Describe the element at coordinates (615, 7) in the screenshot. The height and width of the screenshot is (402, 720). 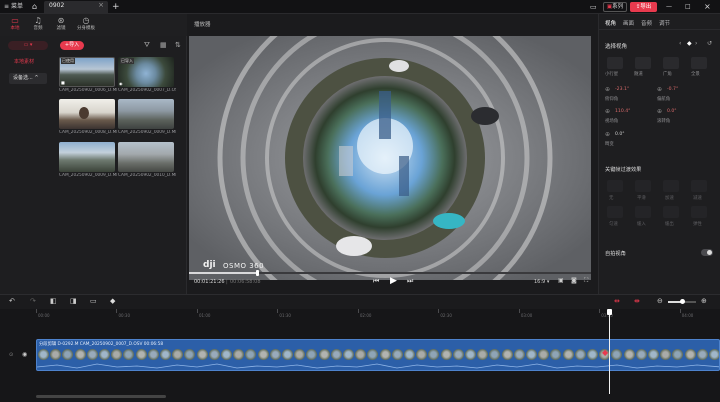
I see `series-button: ▣系列` at that location.